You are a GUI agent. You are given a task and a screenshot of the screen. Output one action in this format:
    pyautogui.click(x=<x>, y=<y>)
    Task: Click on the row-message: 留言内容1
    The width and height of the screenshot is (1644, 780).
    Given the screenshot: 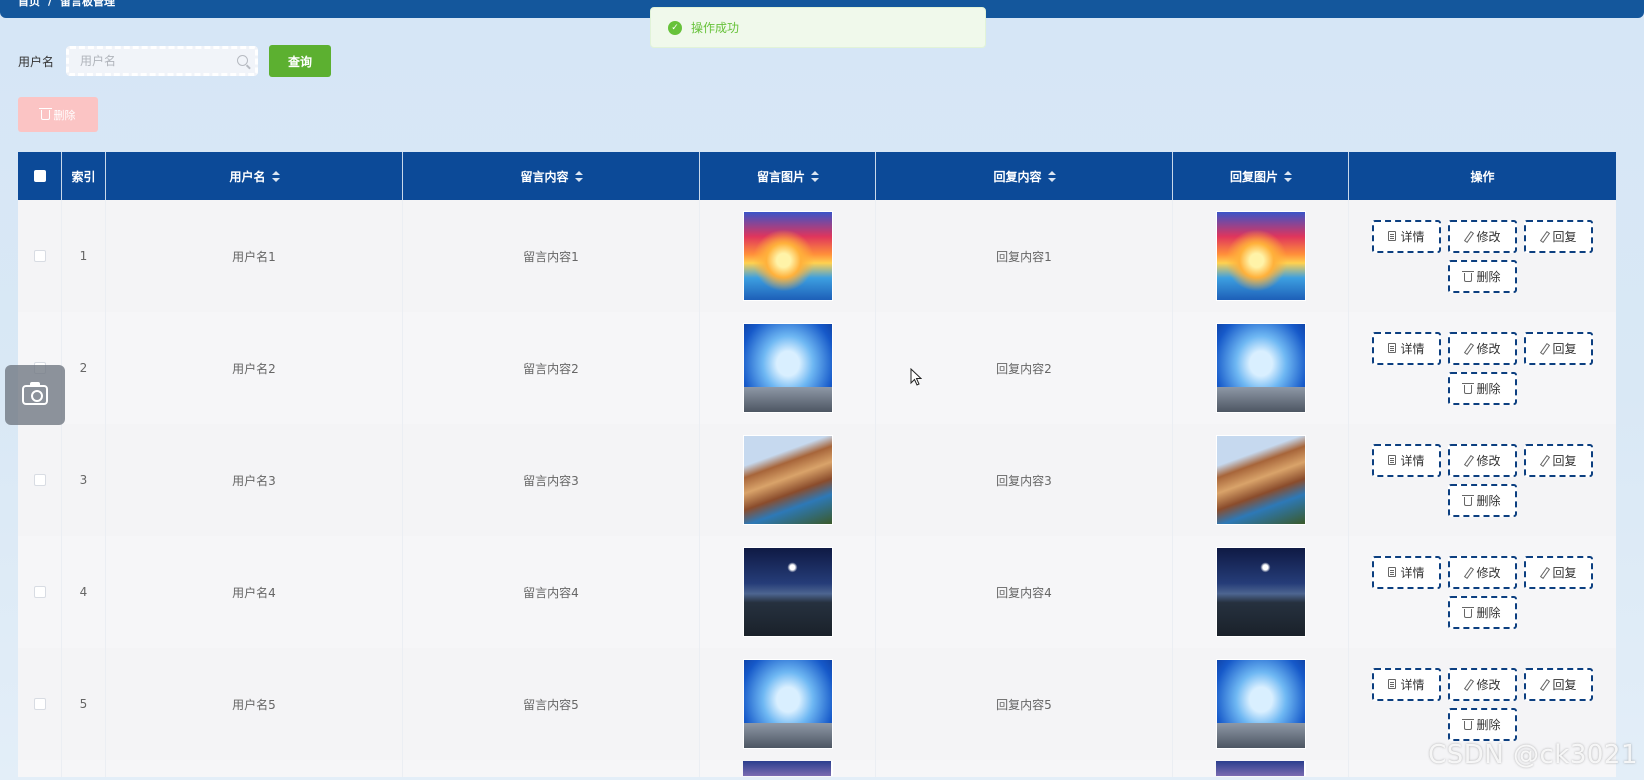 What is the action you would take?
    pyautogui.click(x=551, y=256)
    